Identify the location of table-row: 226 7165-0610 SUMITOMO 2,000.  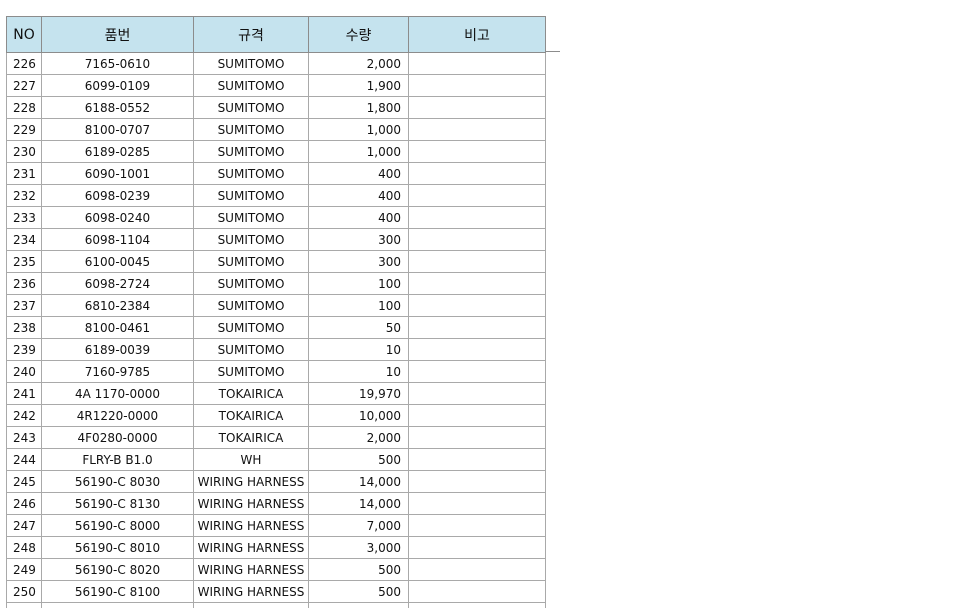
(276, 63).